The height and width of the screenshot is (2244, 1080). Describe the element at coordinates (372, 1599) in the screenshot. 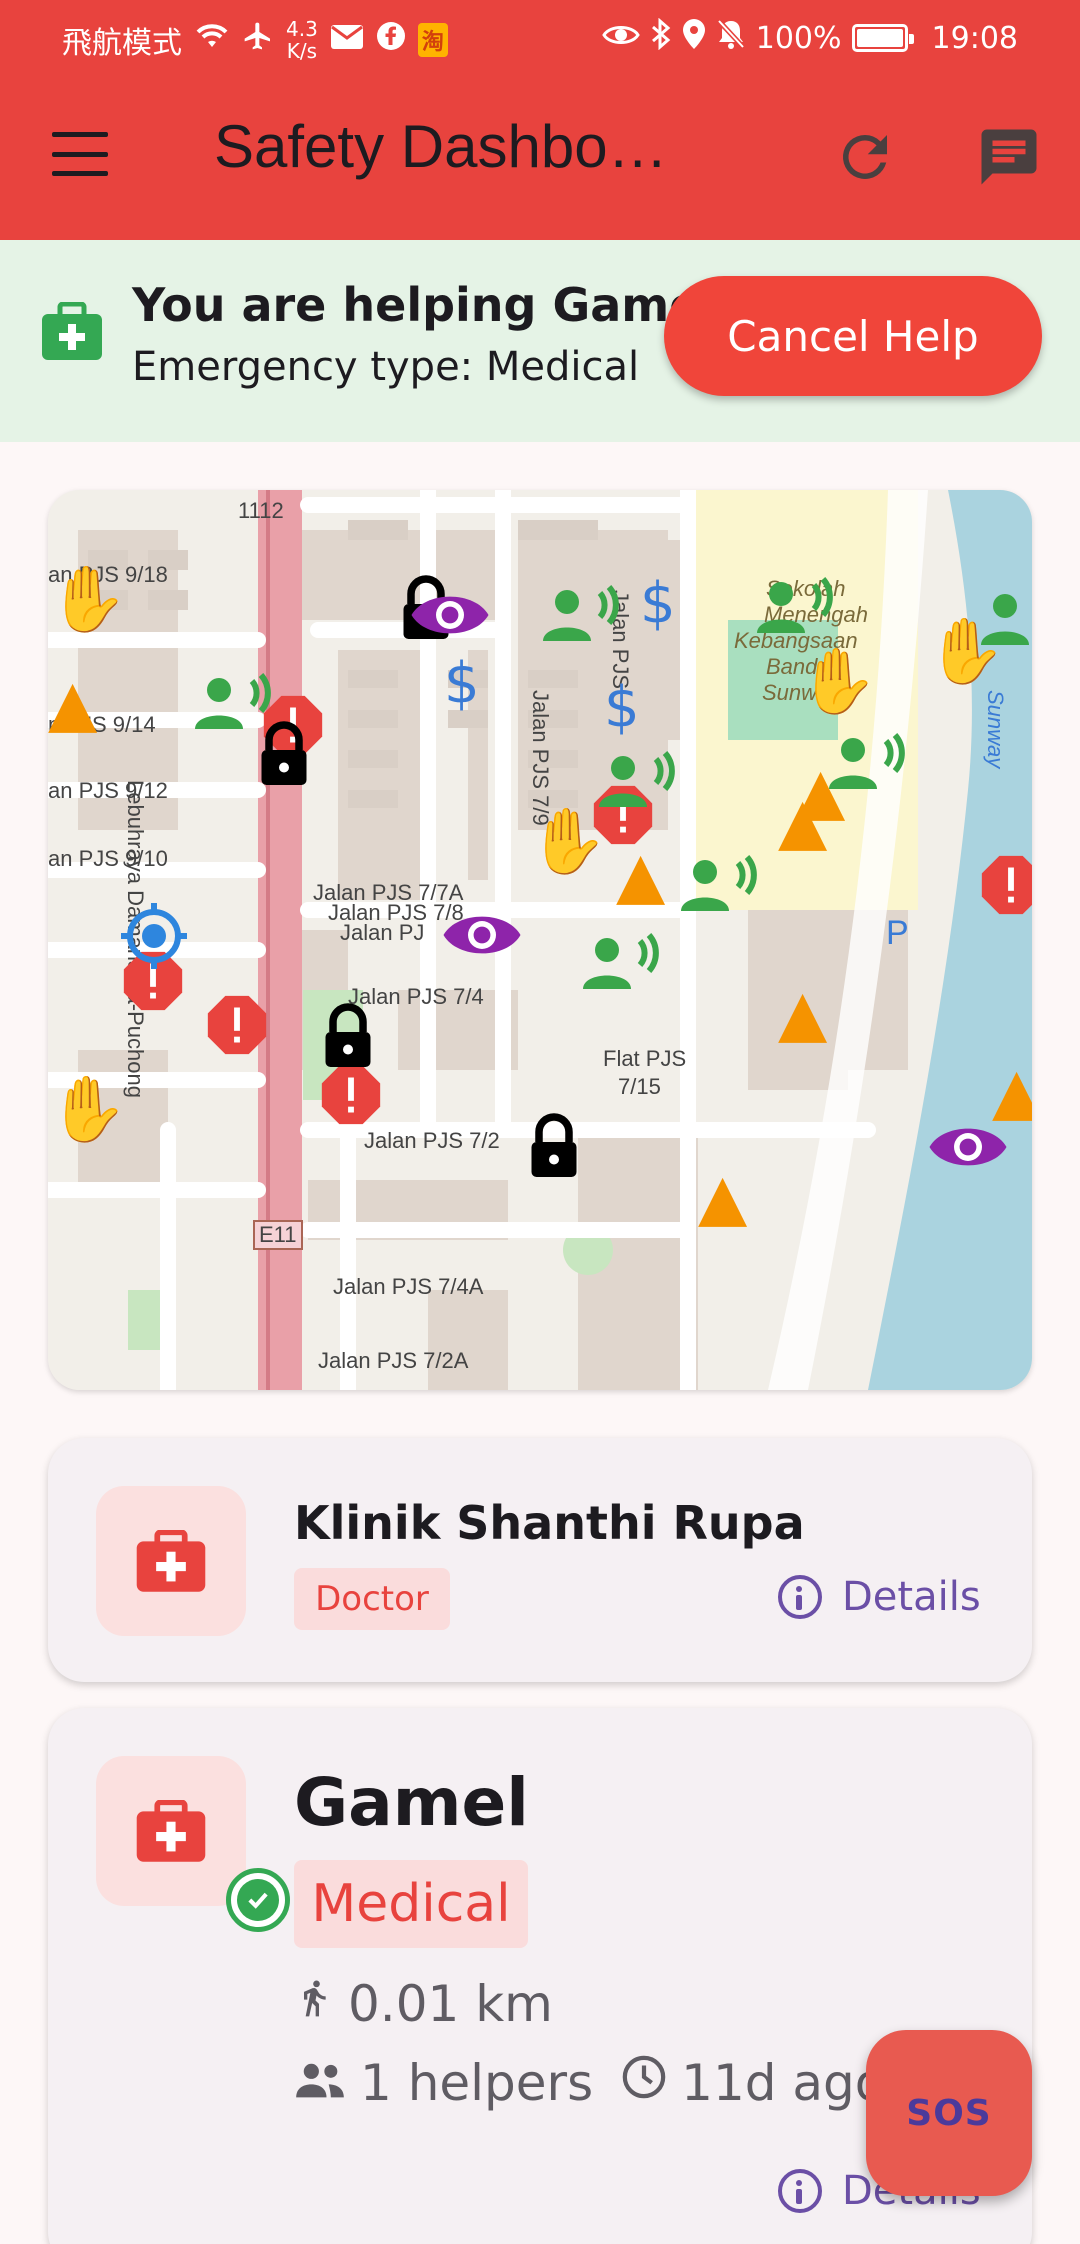

I see `category-badge: Doctor` at that location.